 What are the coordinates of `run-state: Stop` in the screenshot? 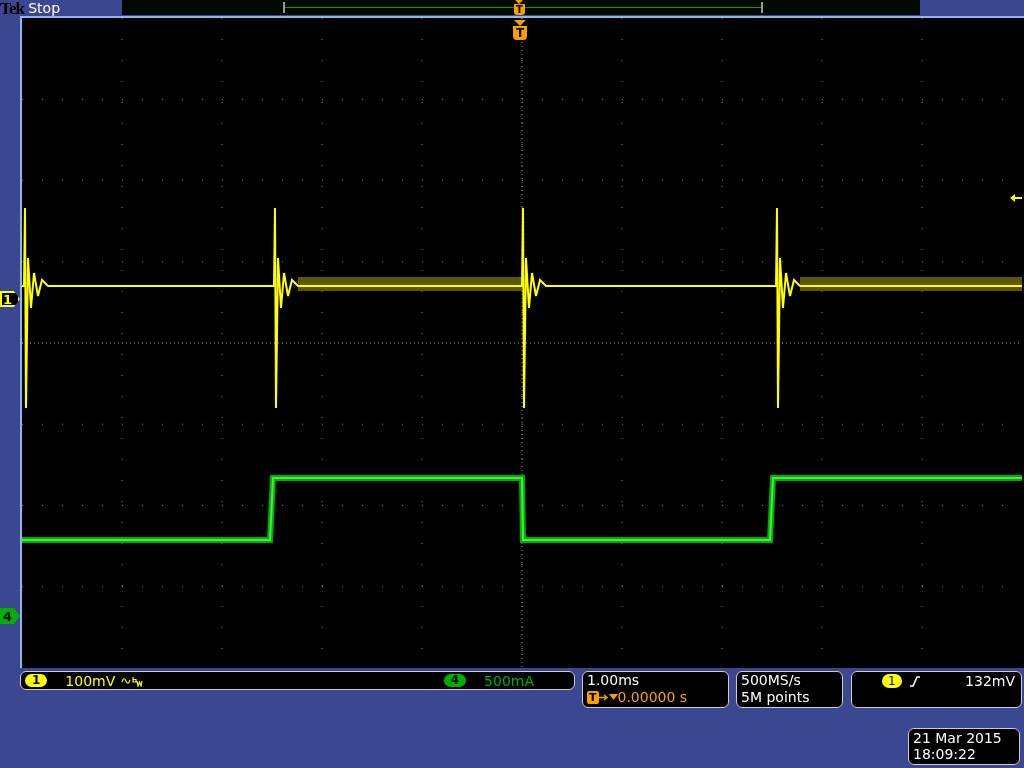 It's located at (44, 8).